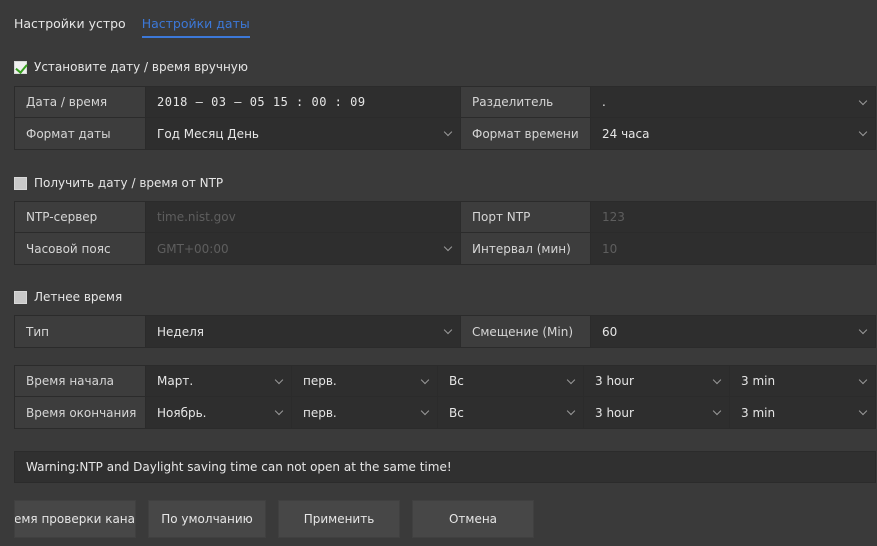  What do you see at coordinates (208, 133) in the screenshot?
I see `date-format-value: Год Месяц День` at bounding box center [208, 133].